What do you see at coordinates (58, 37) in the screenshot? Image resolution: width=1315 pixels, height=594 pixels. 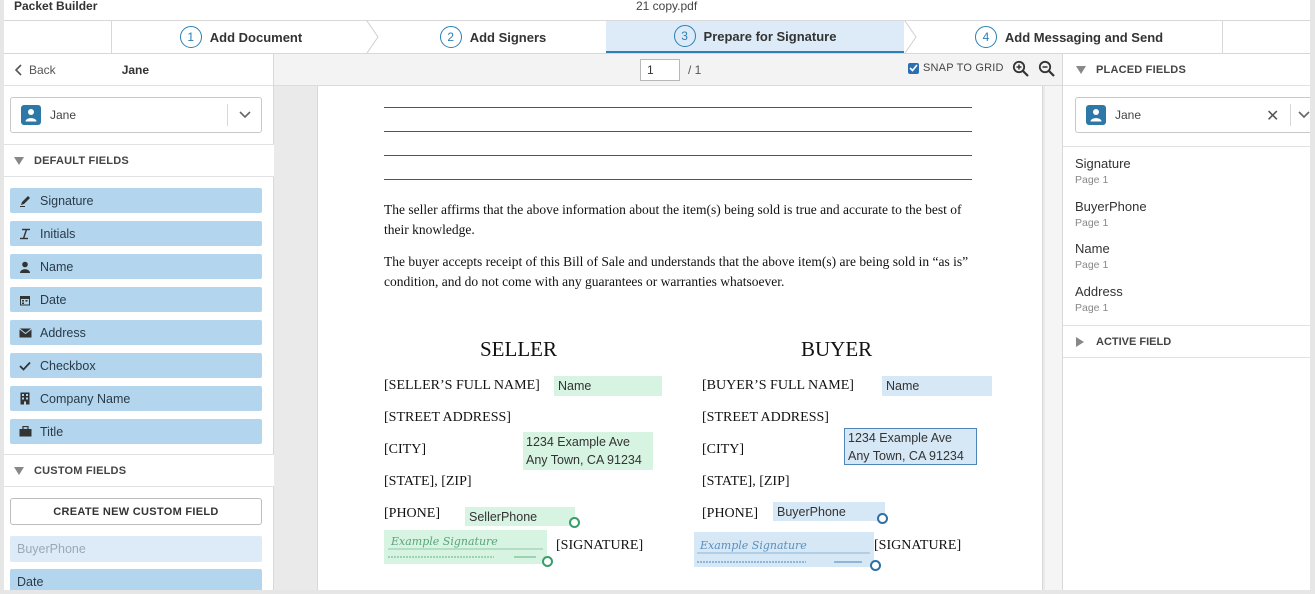 I see `step-lead-spacer` at bounding box center [58, 37].